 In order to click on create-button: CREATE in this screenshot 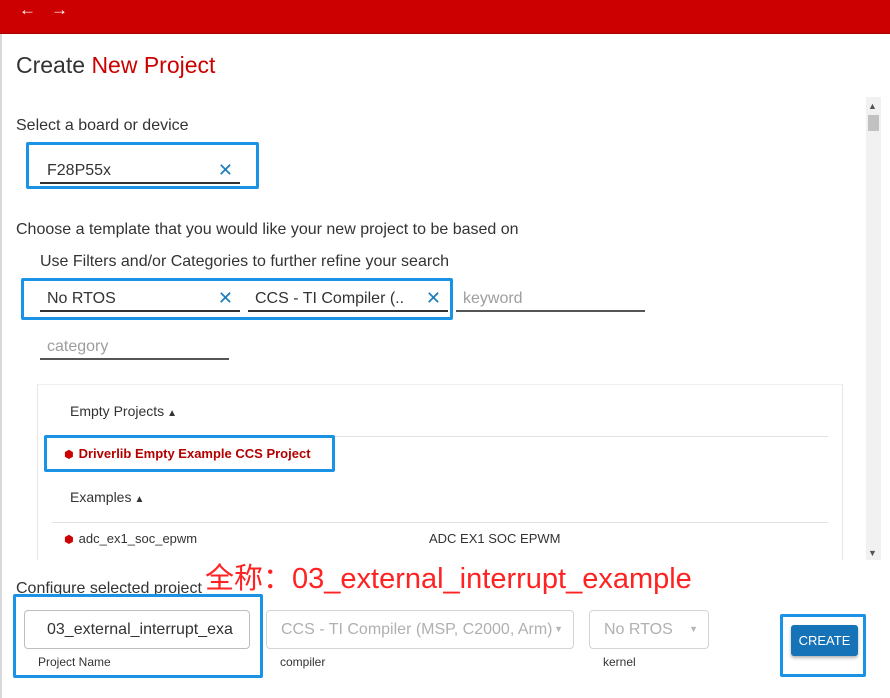, I will do `click(824, 640)`.